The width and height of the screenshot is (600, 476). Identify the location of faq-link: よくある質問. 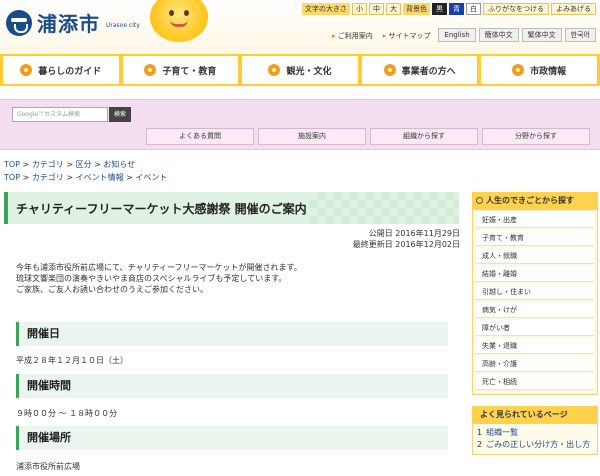
(200, 136).